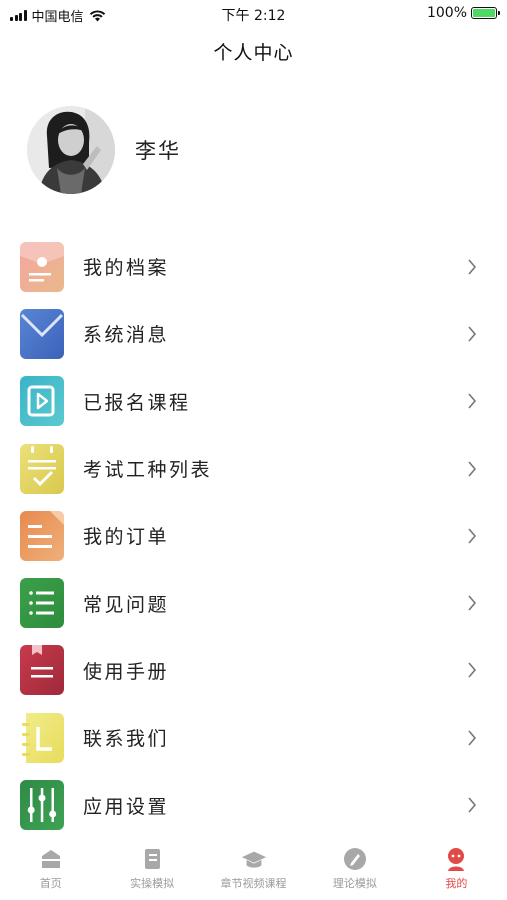 The image size is (507, 900). What do you see at coordinates (158, 151) in the screenshot?
I see `user-name: 李华` at bounding box center [158, 151].